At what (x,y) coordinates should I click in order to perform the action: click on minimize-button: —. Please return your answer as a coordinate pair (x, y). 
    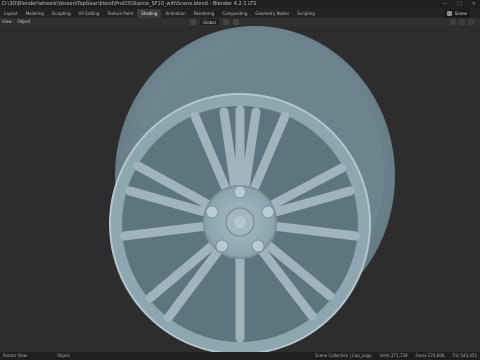
    Looking at the image, I should click on (444, 4).